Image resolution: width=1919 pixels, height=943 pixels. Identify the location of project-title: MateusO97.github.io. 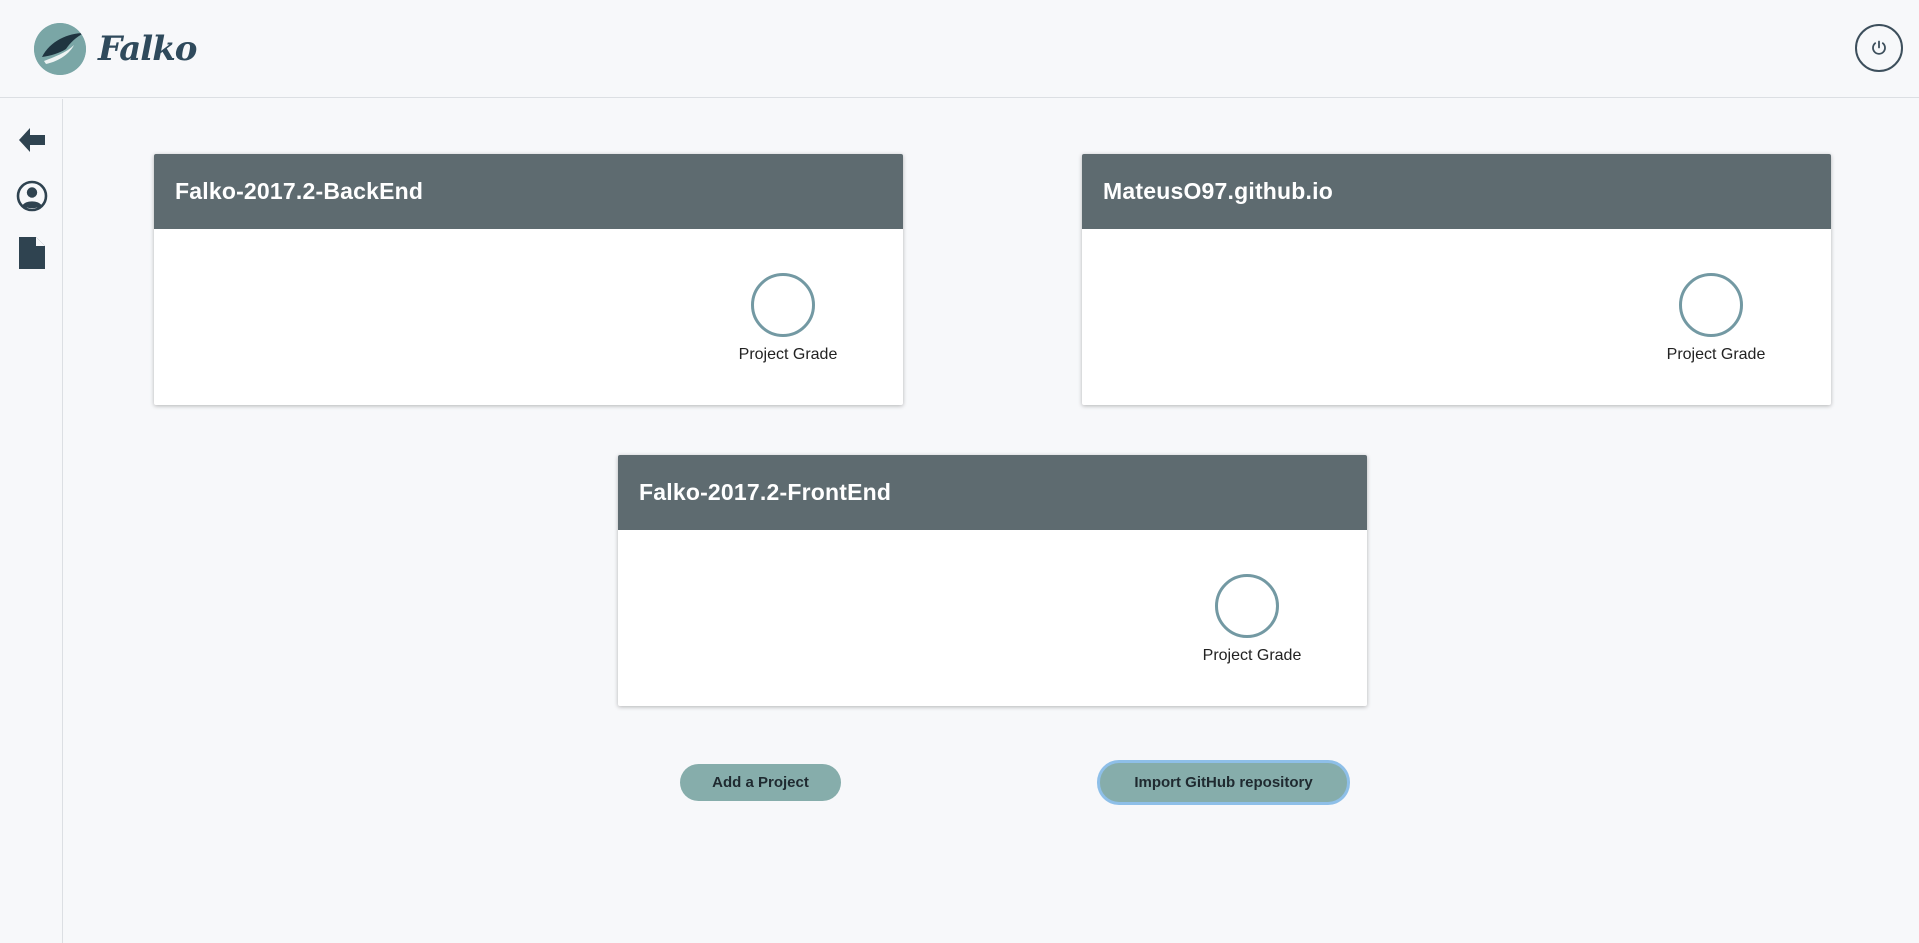
(1456, 191).